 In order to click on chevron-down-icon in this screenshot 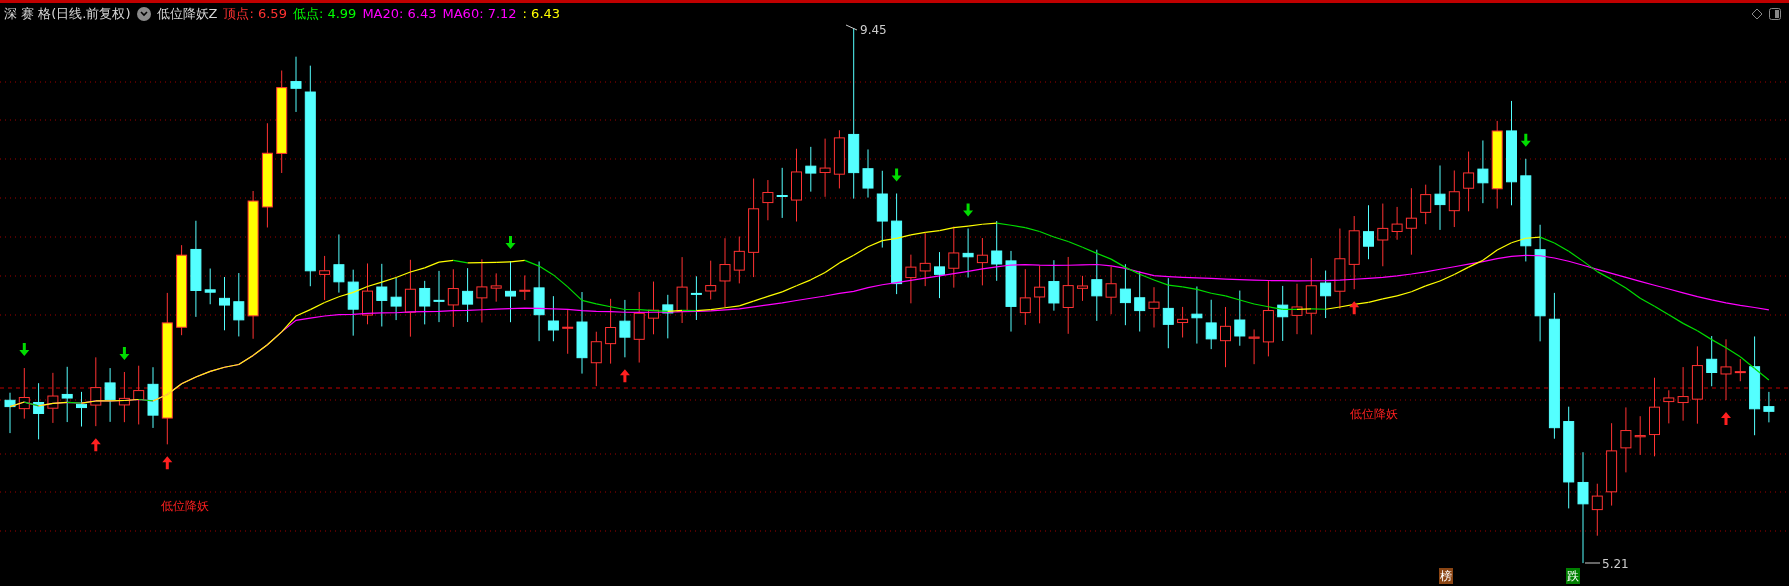, I will do `click(143, 13)`.